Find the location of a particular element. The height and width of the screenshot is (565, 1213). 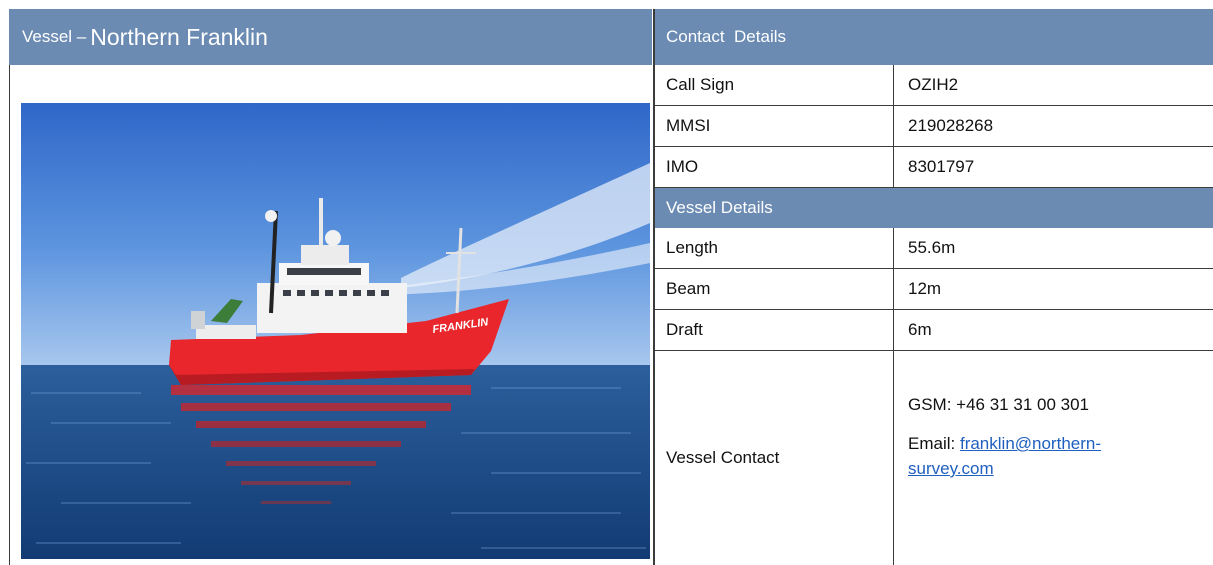

vessel-name: Northern Franklin is located at coordinates (179, 36).